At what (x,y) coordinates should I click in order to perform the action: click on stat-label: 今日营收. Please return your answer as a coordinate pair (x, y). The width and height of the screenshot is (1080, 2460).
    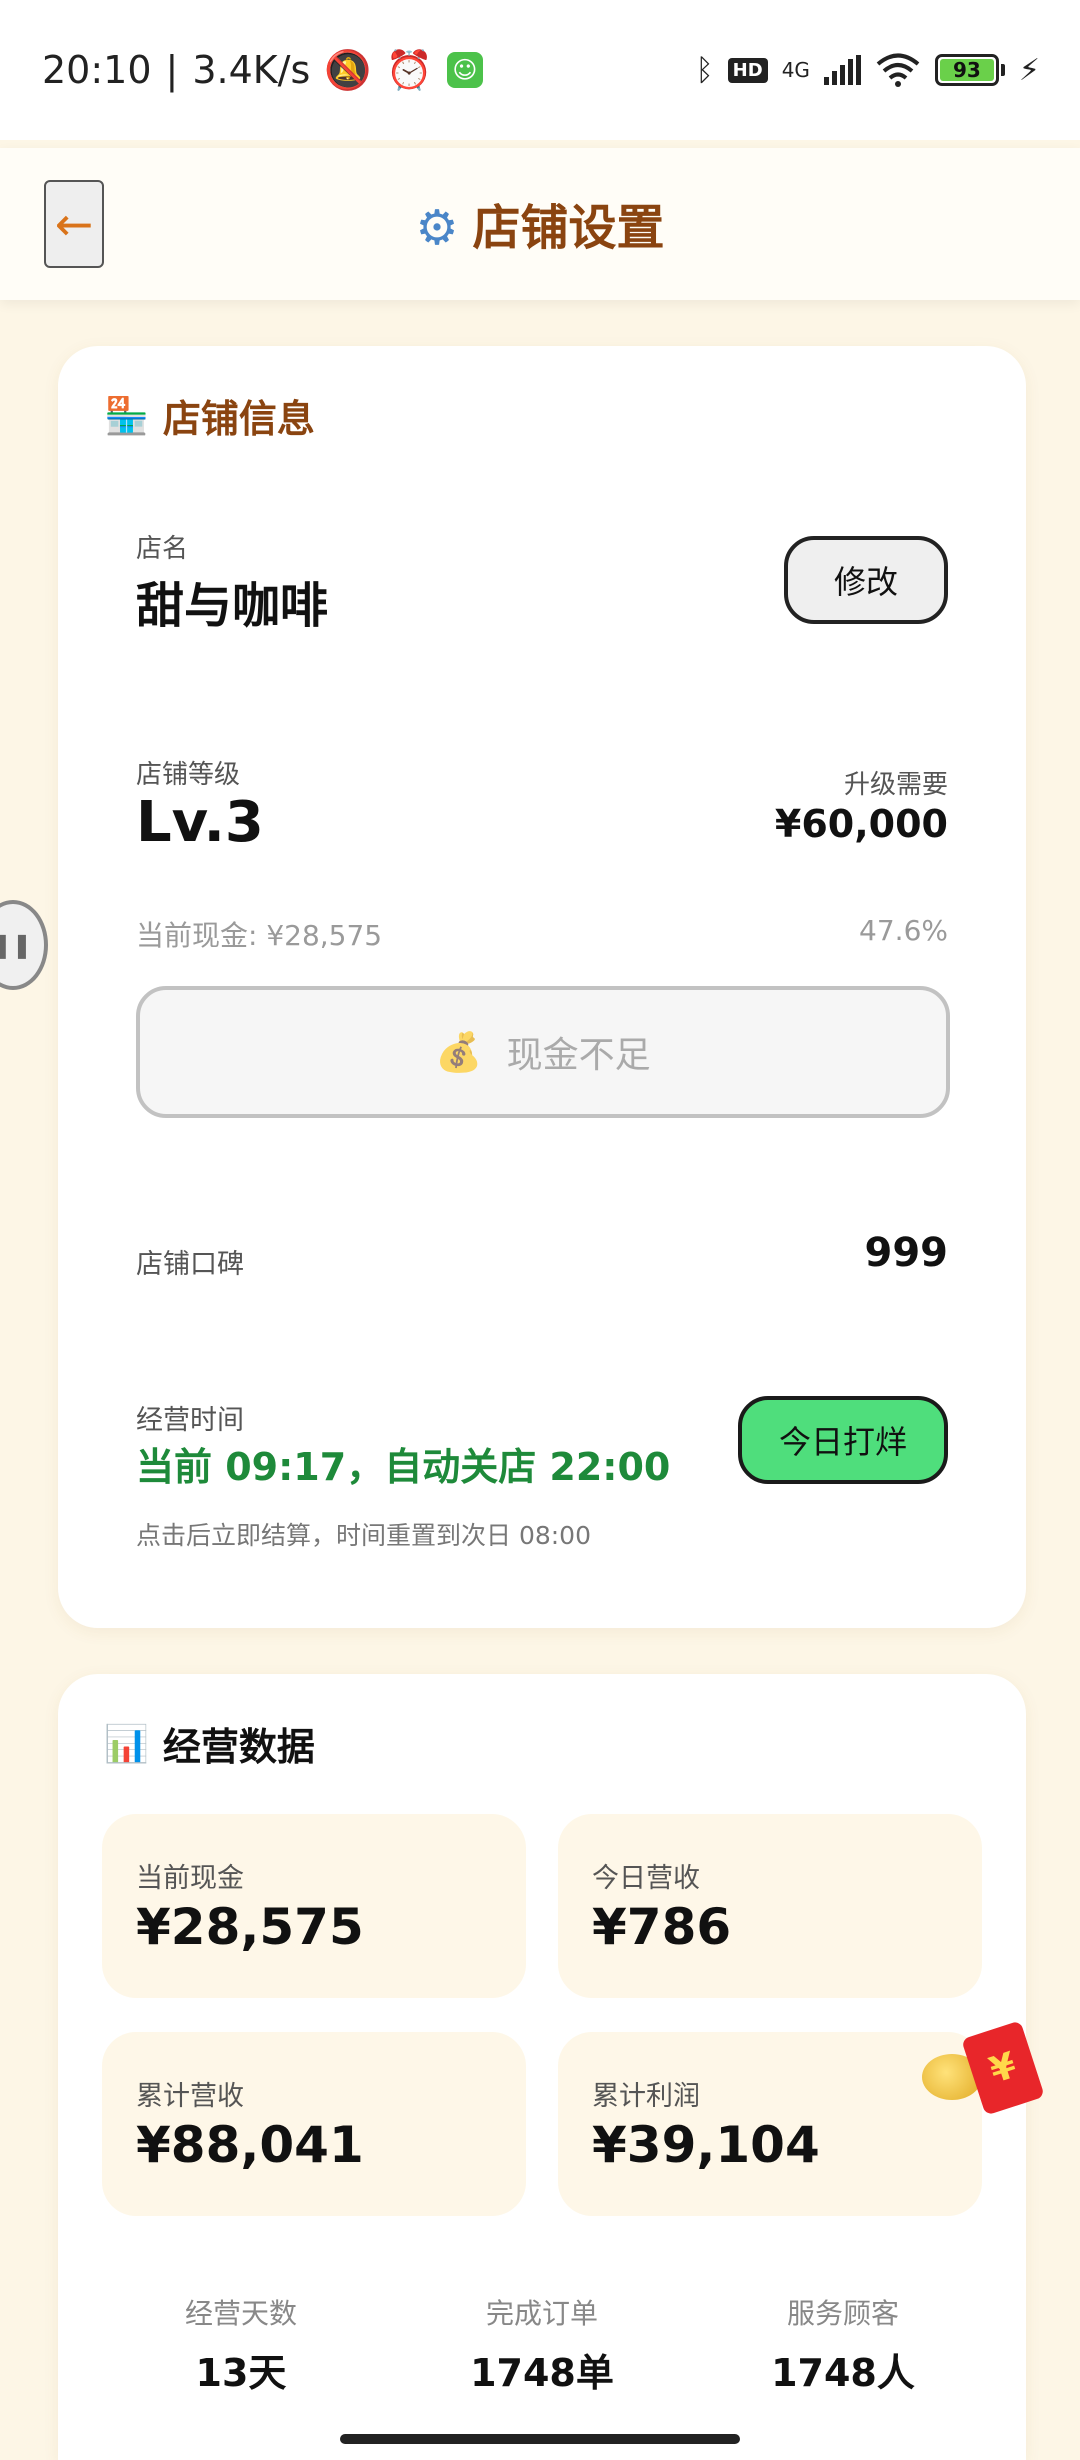
    Looking at the image, I should click on (646, 1878).